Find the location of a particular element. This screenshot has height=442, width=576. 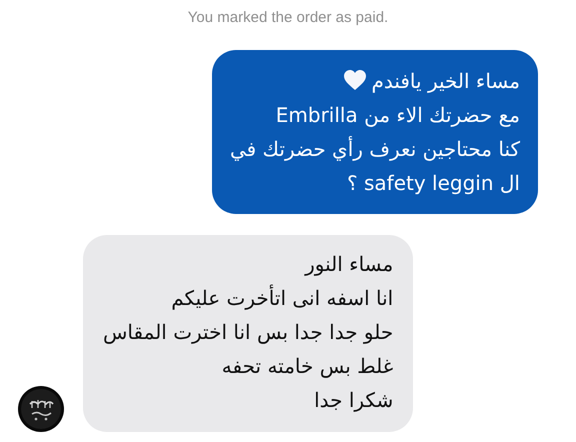

status-message: You marked the order as paid. is located at coordinates (288, 18).